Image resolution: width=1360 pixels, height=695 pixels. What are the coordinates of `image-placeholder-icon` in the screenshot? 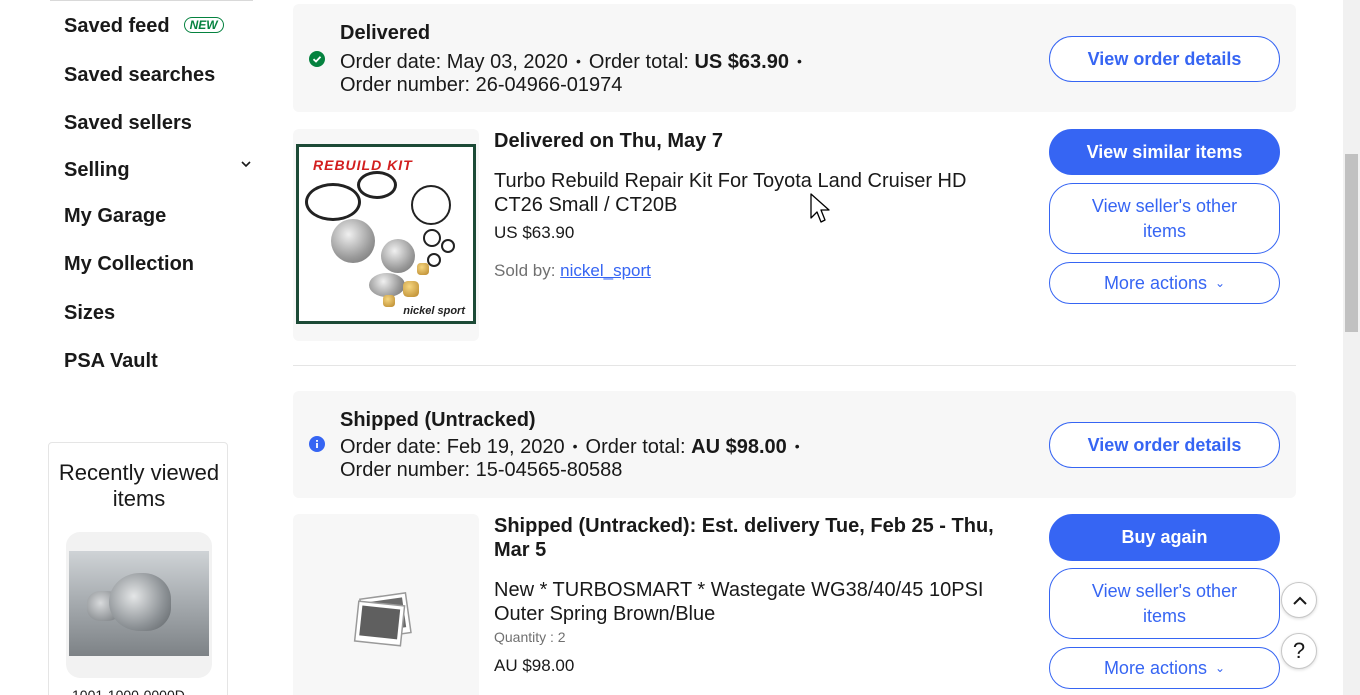 It's located at (382, 619).